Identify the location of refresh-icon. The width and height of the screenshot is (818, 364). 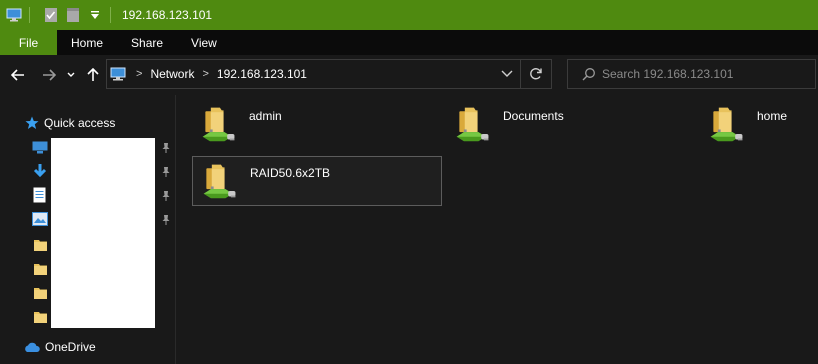
(536, 74).